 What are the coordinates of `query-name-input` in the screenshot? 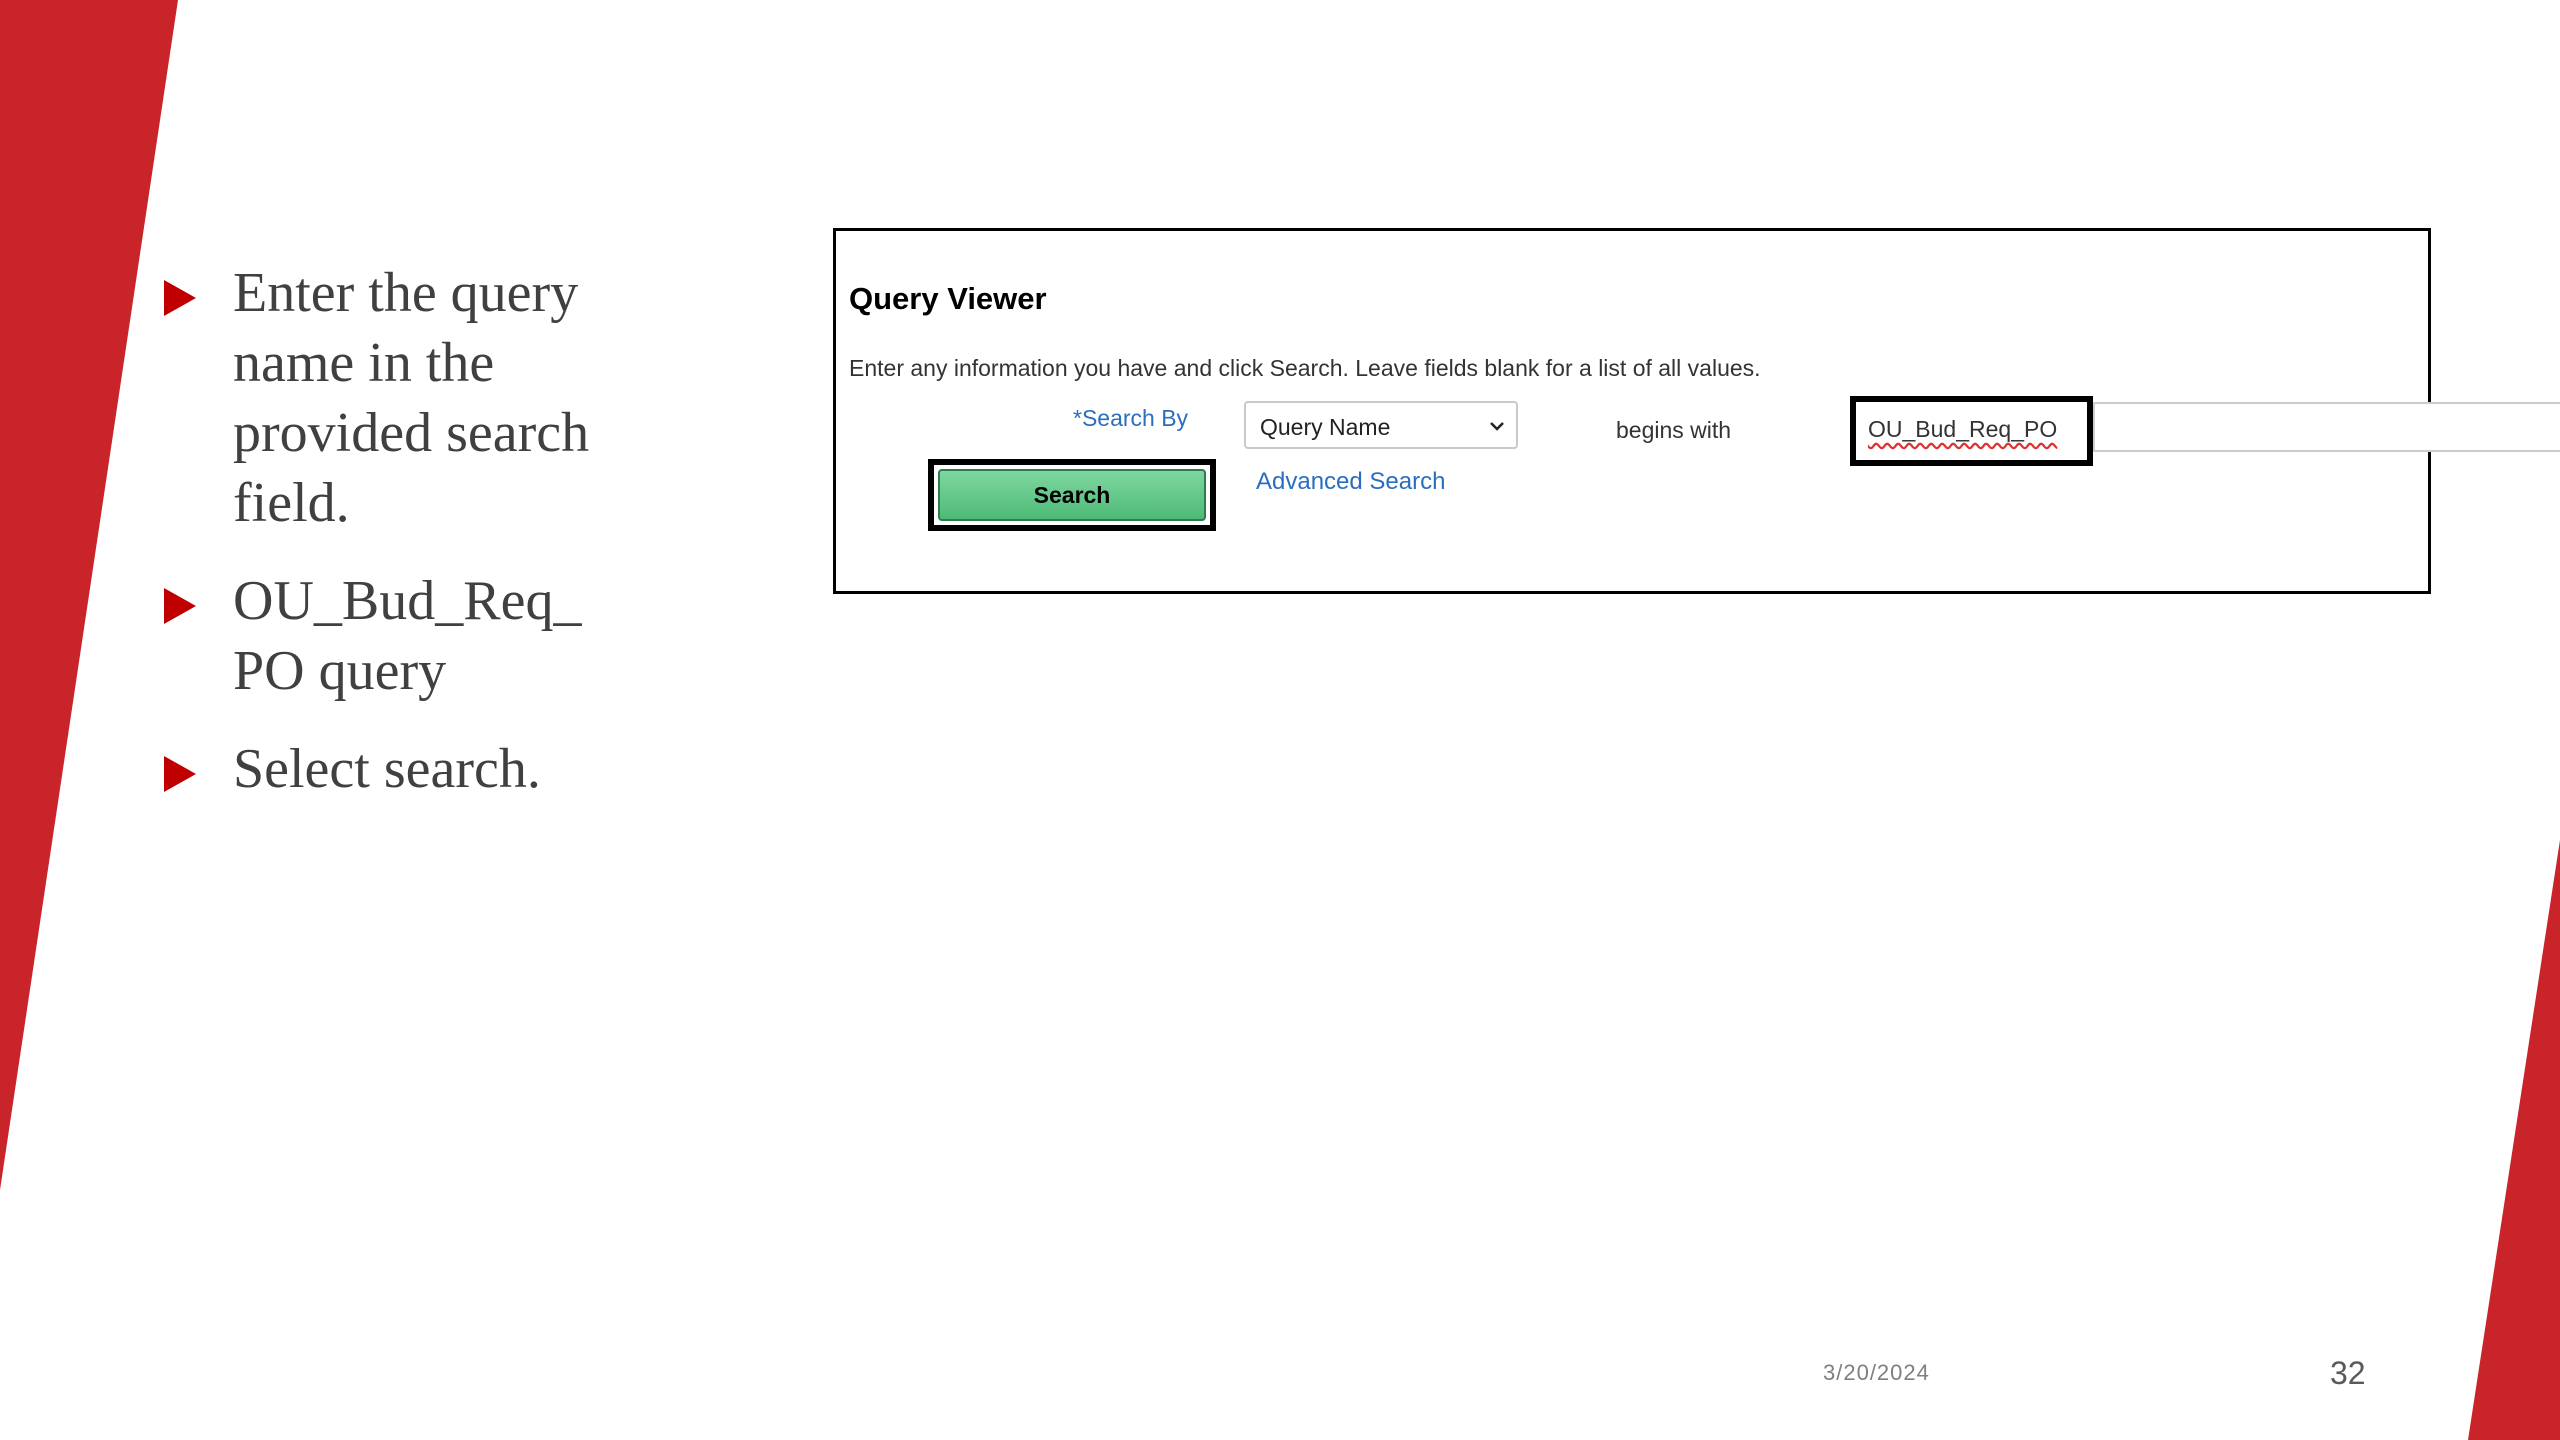 It's located at (2326, 427).